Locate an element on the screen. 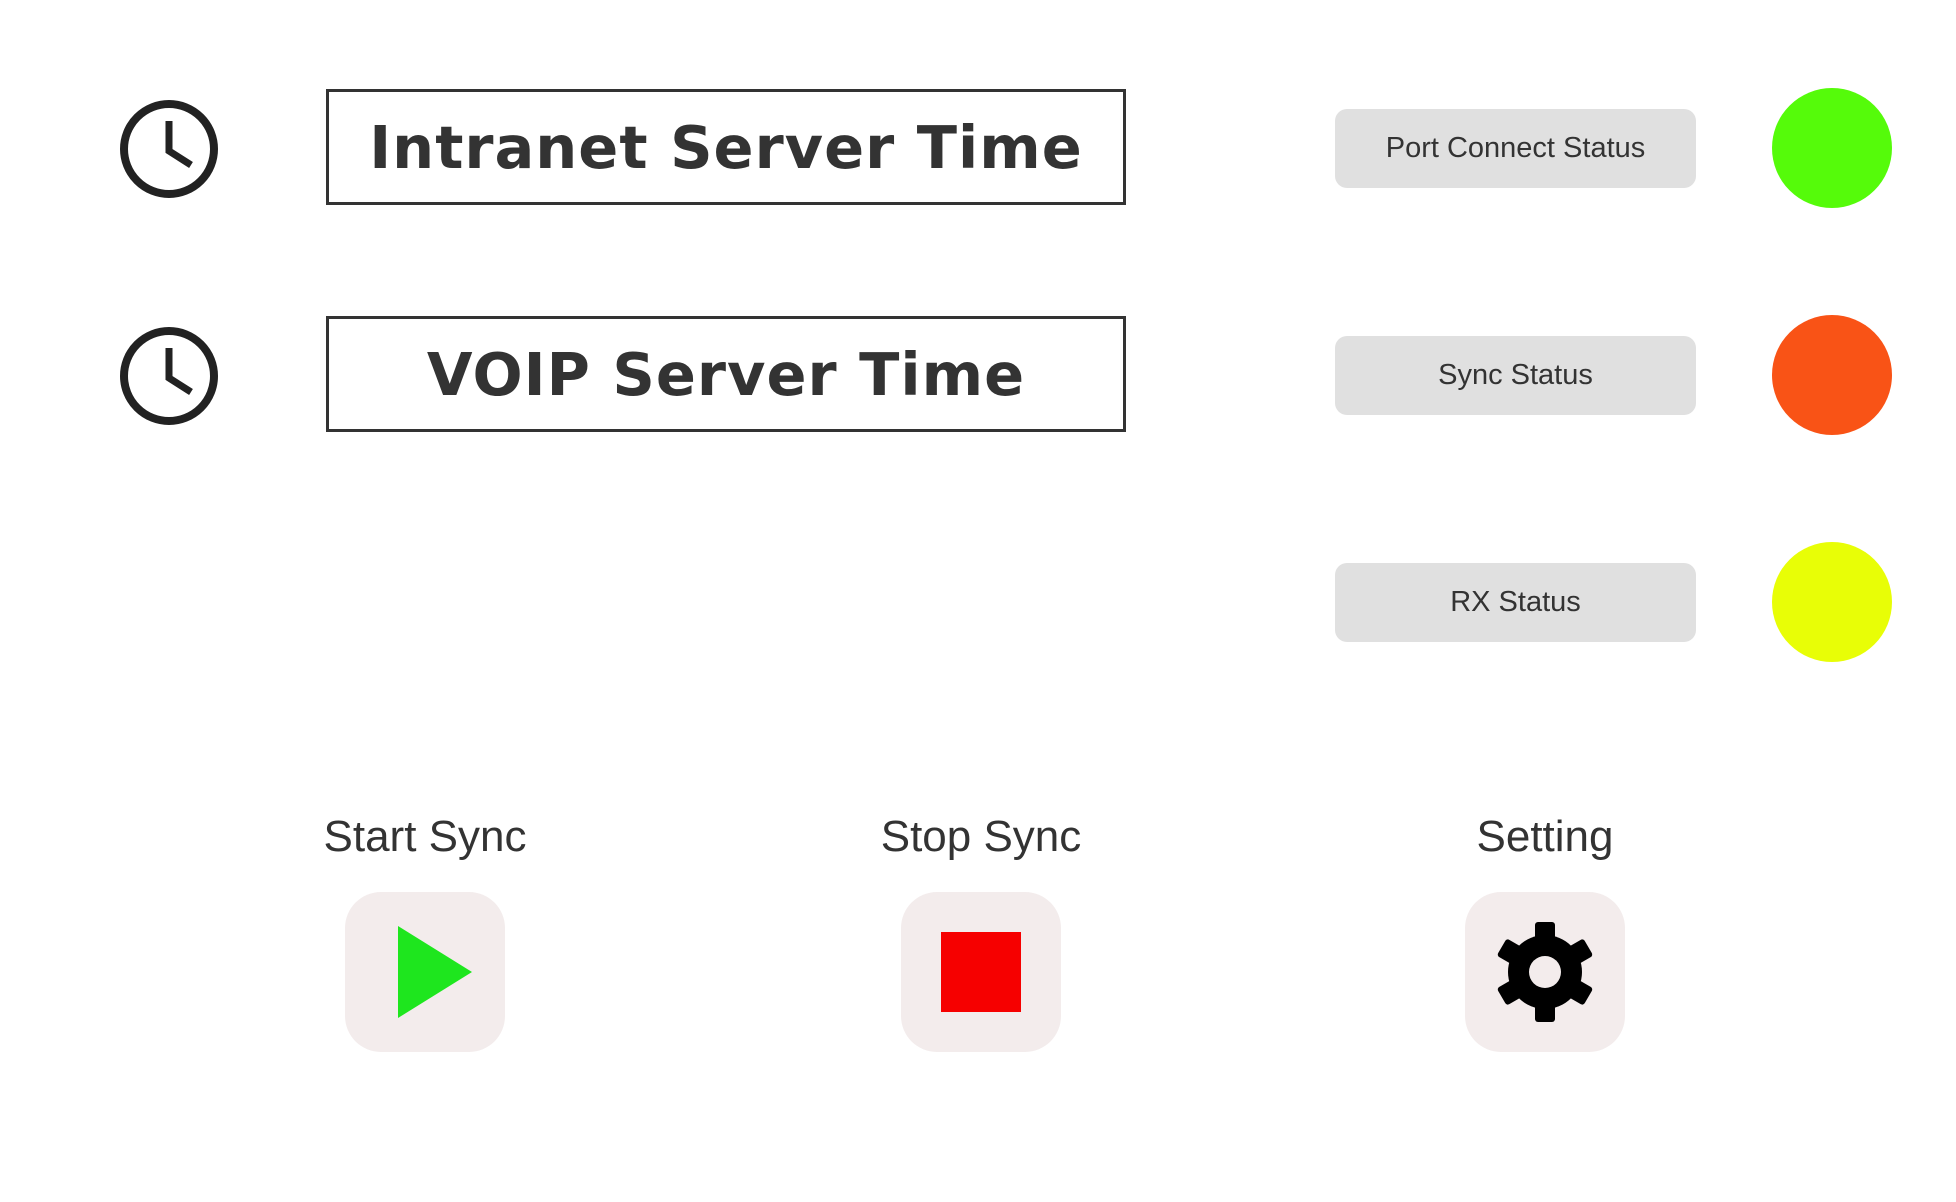 The height and width of the screenshot is (1202, 1956). voip-server-time-label: VOIP Server Time is located at coordinates (726, 374).